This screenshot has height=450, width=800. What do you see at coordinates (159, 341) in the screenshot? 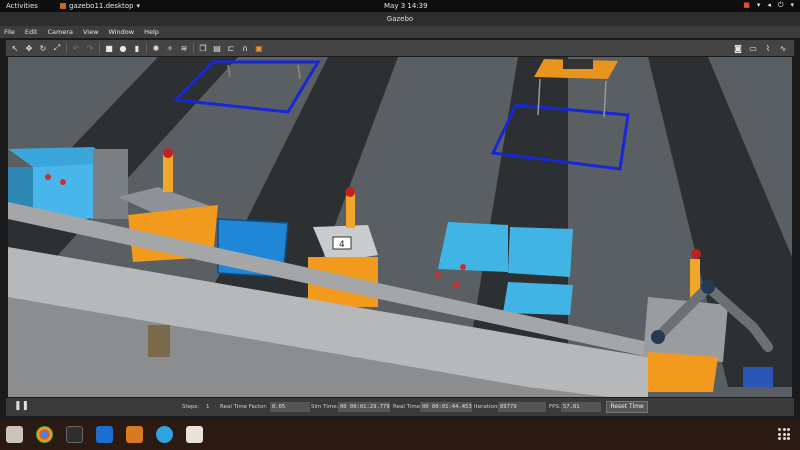
I see `conveyor-control-box` at bounding box center [159, 341].